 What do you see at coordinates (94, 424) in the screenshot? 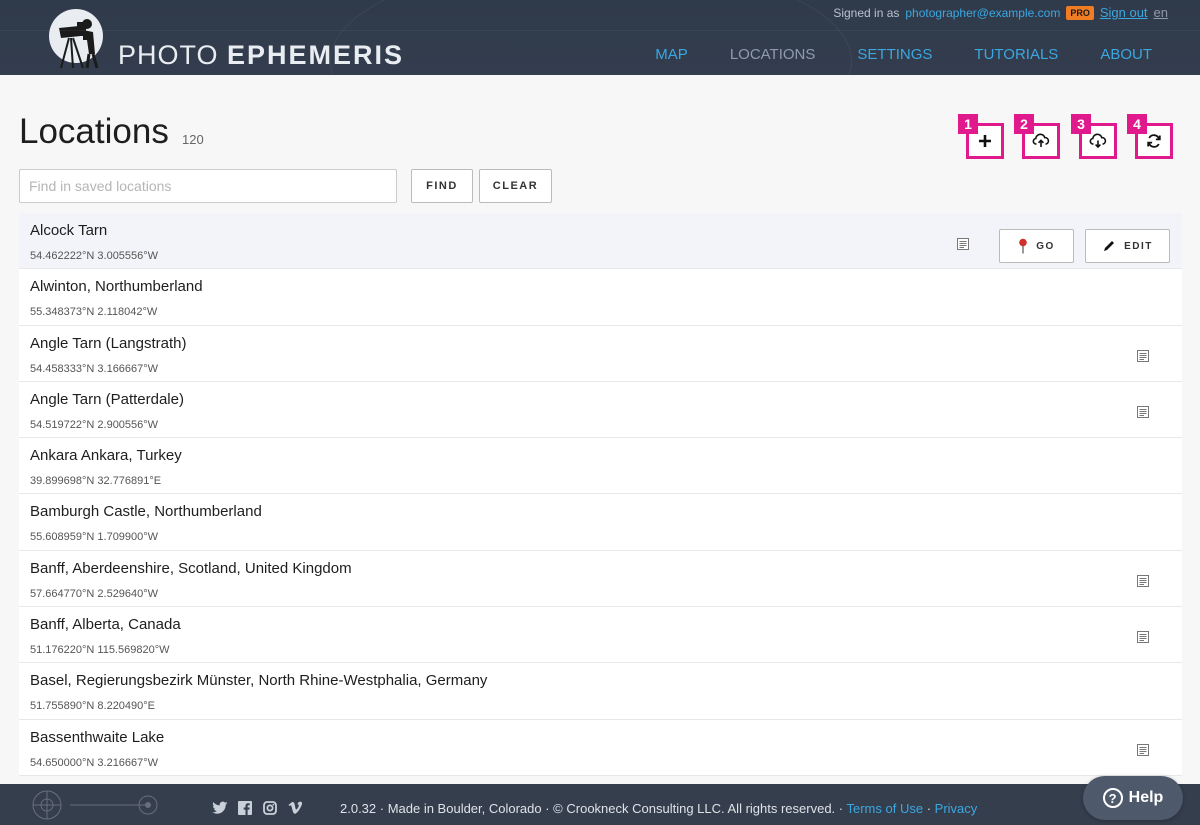
I see `location-coords: 54.519722°N 2.900556°W` at bounding box center [94, 424].